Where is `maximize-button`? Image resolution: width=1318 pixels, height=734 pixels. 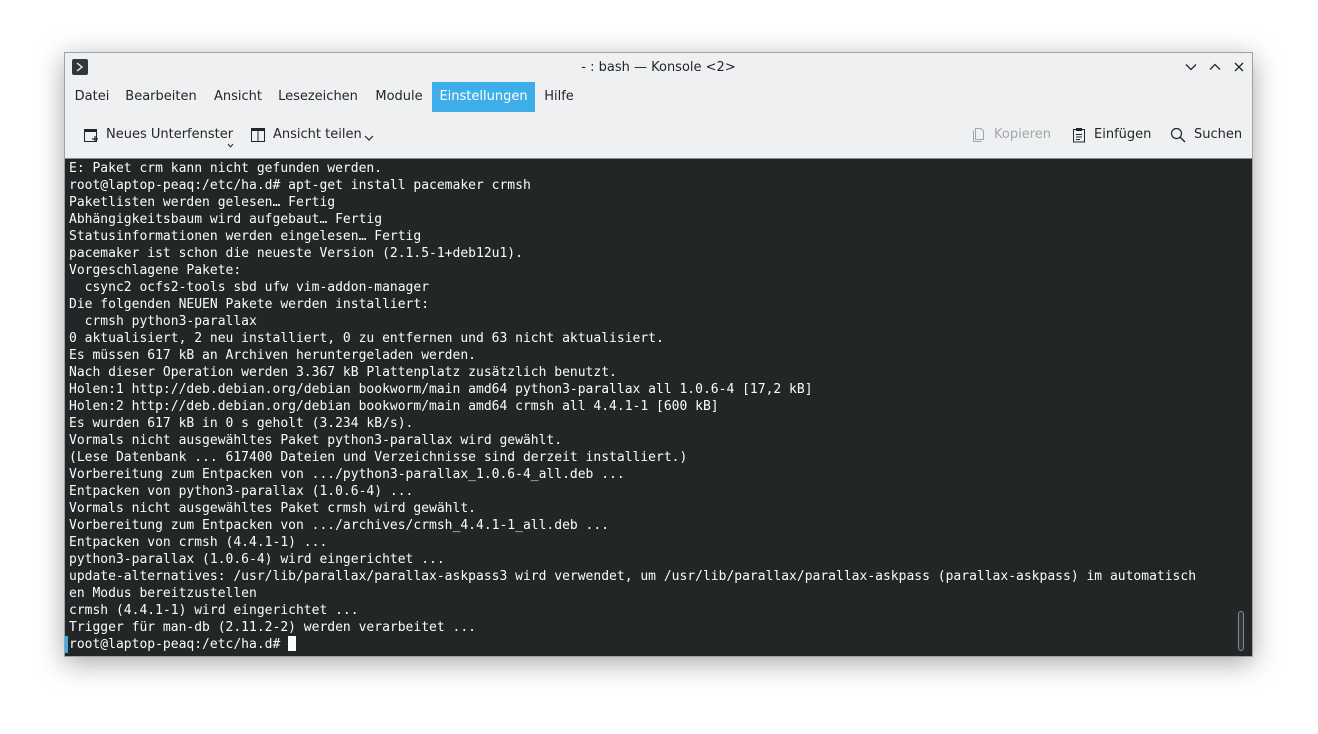 maximize-button is located at coordinates (1215, 67).